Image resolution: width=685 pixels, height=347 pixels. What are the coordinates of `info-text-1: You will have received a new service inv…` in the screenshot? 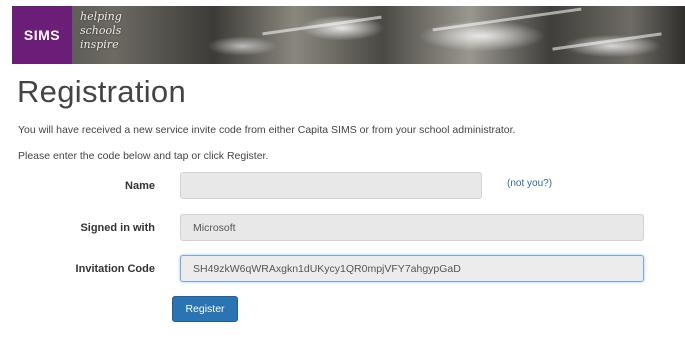 It's located at (267, 130).